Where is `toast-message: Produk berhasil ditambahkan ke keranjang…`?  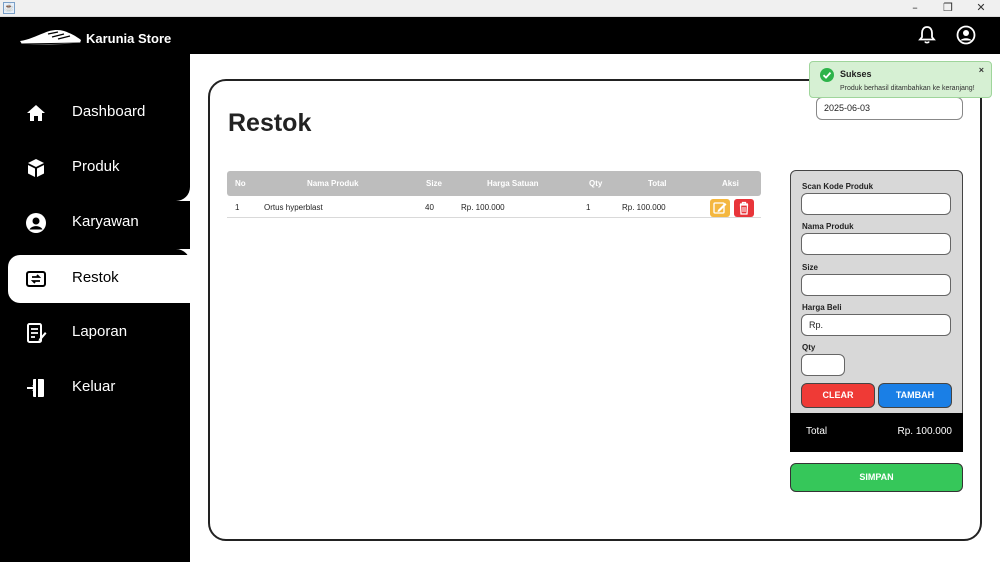
toast-message: Produk berhasil ditambahkan ke keranjang… is located at coordinates (907, 88).